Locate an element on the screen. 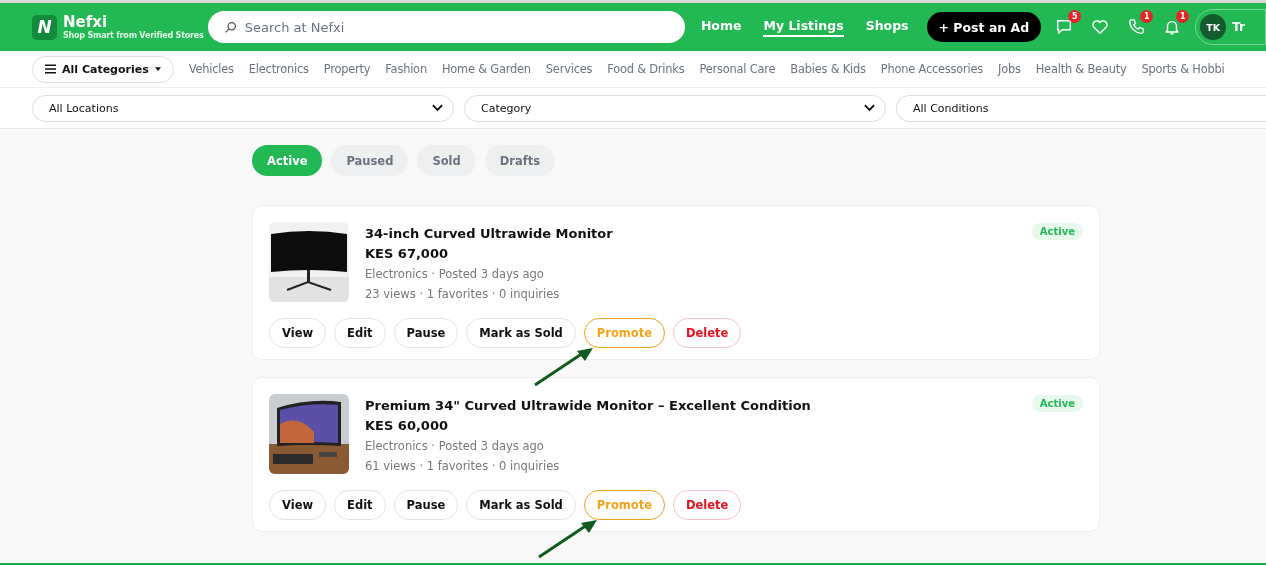 Image resolution: width=1266 pixels, height=565 pixels. caret-icon is located at coordinates (157, 69).